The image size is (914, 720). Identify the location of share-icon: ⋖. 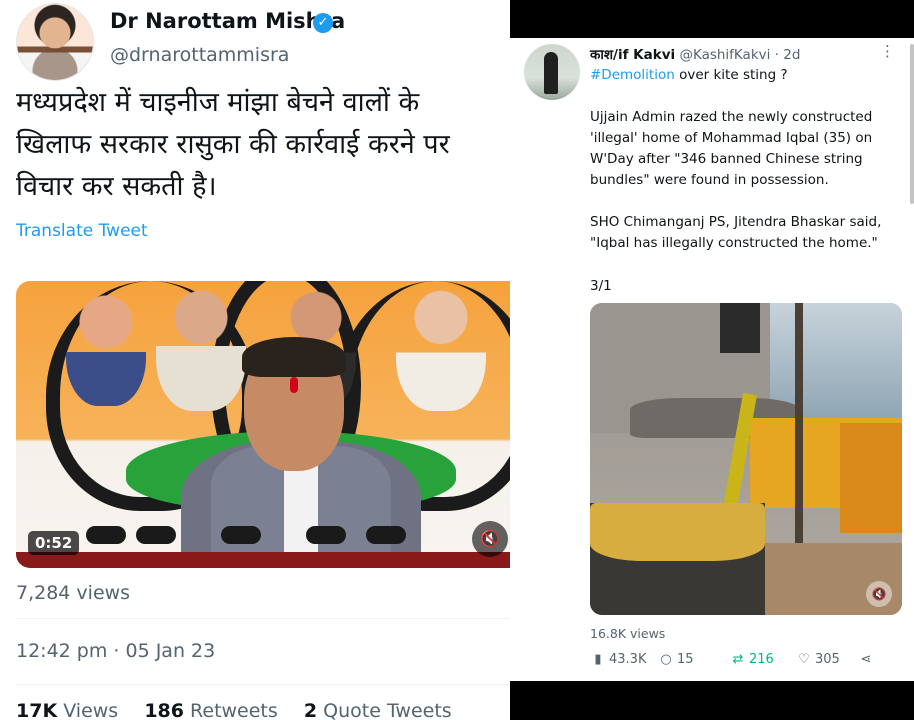
(866, 659).